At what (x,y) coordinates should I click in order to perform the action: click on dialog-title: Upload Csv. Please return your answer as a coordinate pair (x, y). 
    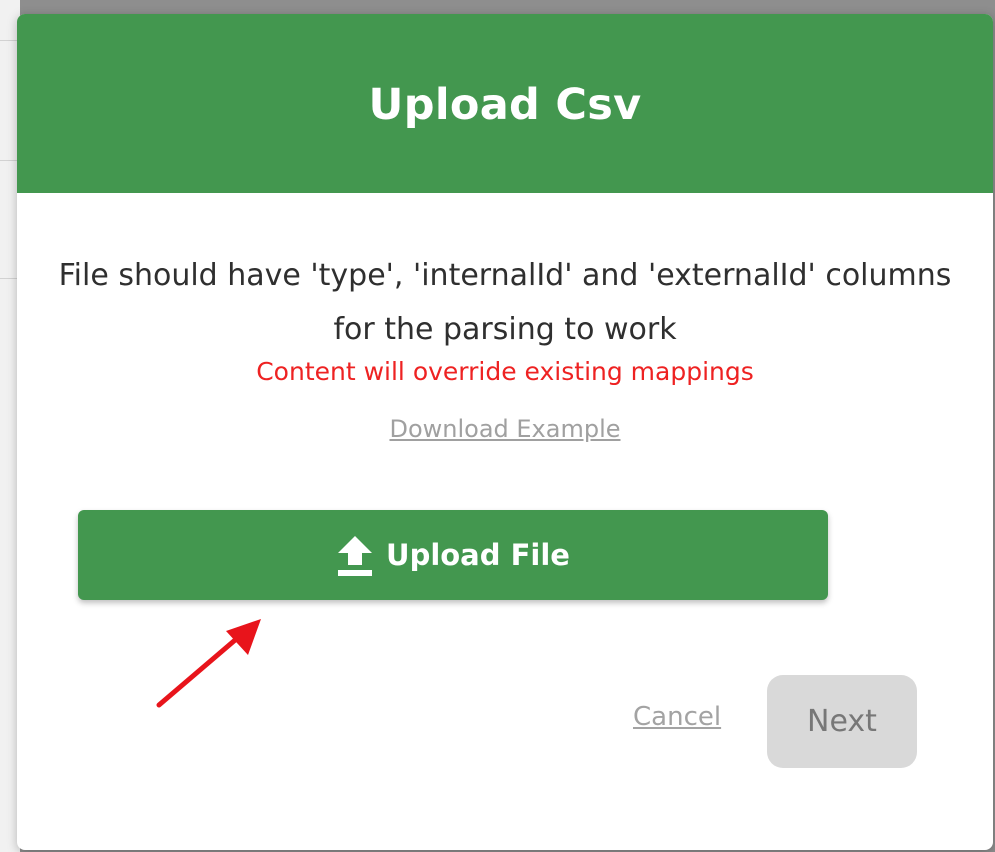
    Looking at the image, I should click on (505, 104).